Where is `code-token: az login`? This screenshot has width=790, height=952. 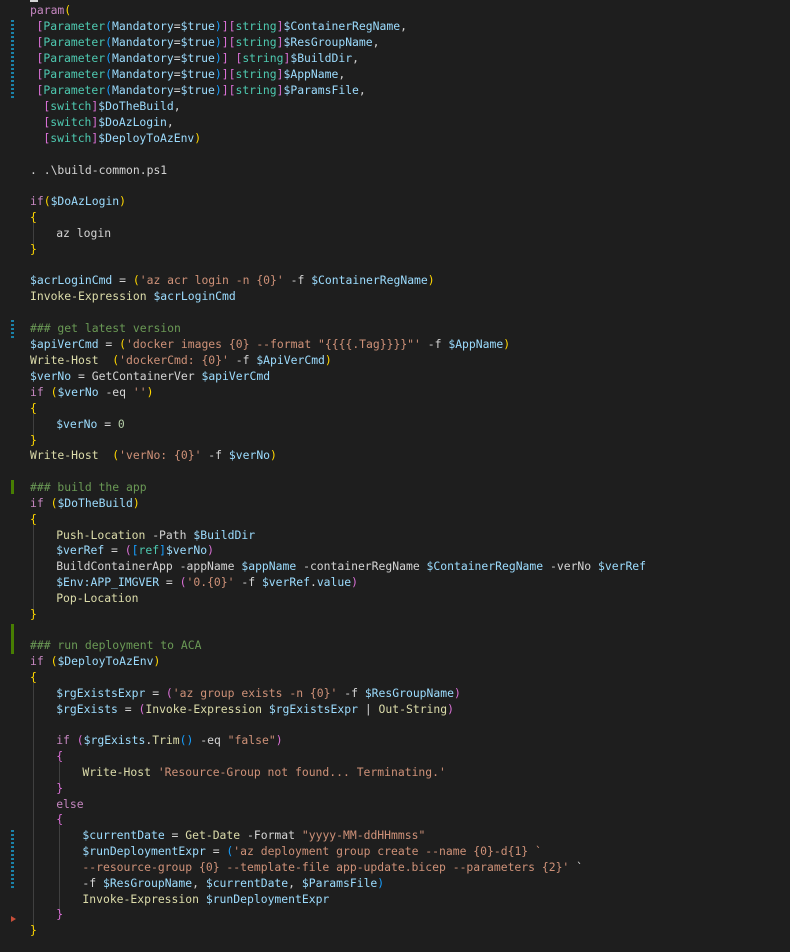 code-token: az login is located at coordinates (84, 233).